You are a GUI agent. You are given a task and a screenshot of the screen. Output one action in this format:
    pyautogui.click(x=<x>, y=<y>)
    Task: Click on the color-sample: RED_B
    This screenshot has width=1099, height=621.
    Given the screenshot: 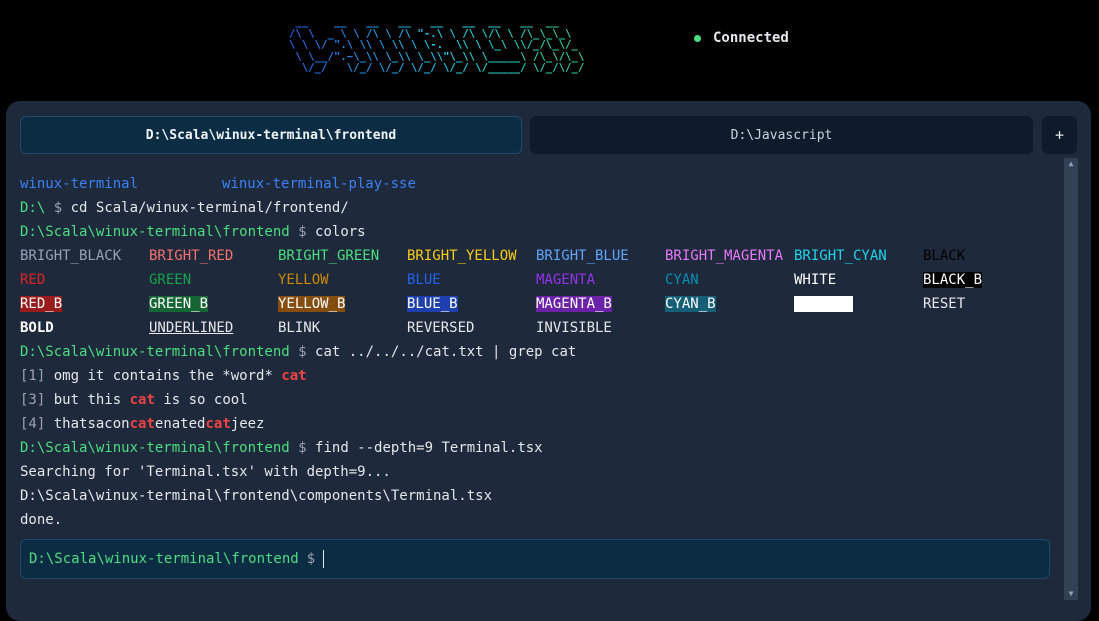 What is the action you would take?
    pyautogui.click(x=41, y=304)
    